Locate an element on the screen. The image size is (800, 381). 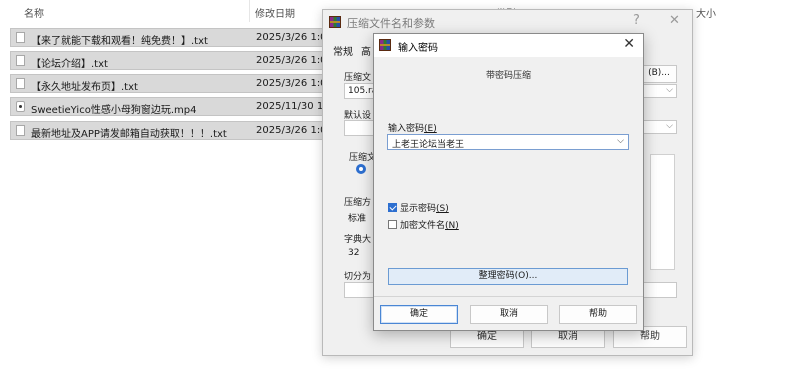
dialog-title: 输入密码 is located at coordinates (418, 48).